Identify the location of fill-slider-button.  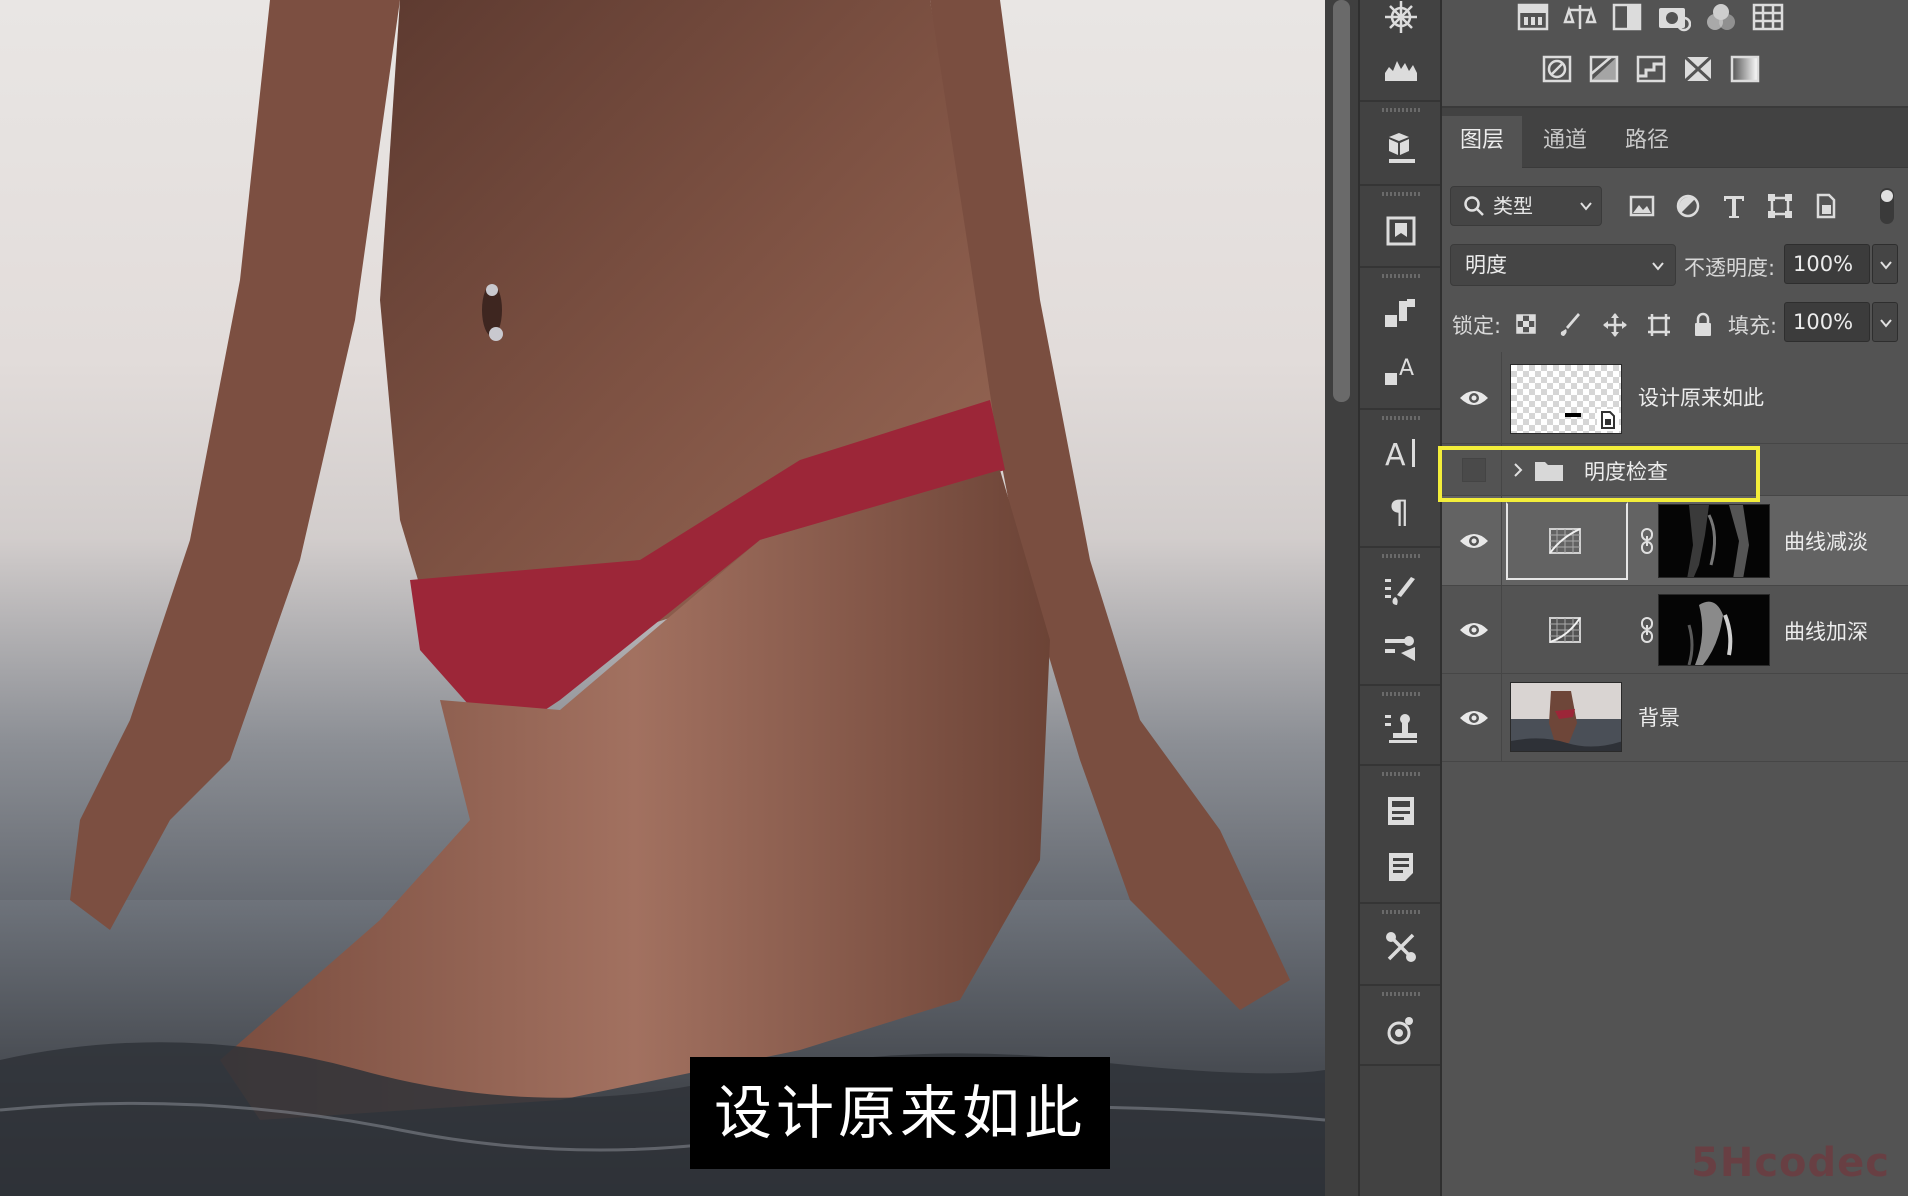
(1885, 322).